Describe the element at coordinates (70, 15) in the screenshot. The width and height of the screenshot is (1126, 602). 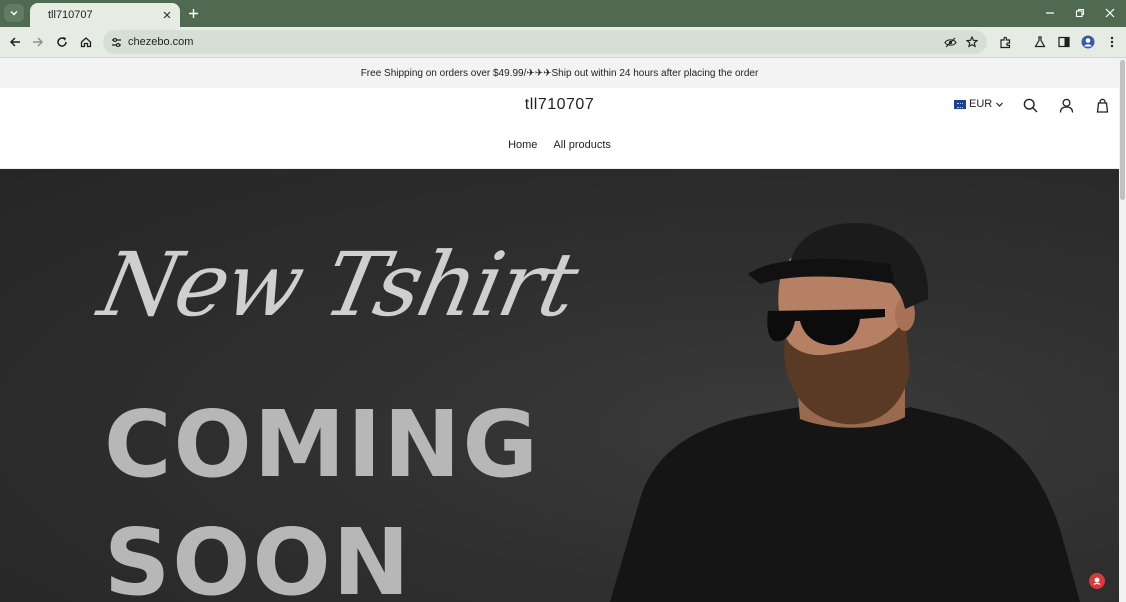
I see `tab-title: tll710707` at that location.